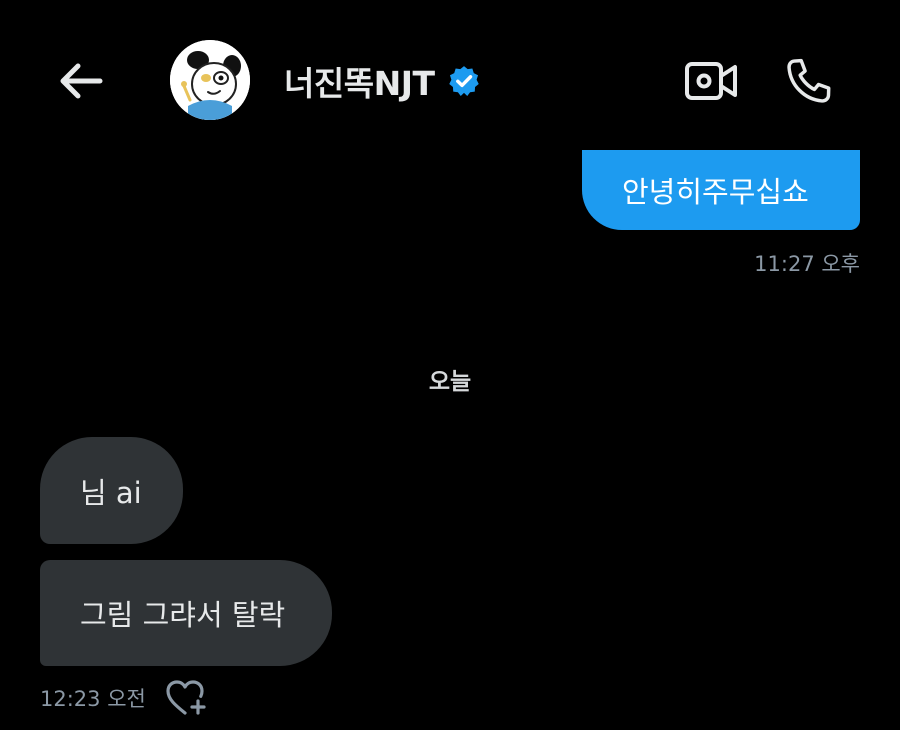  I want to click on outgoing-message-timestamp: 11:27 오후, so click(807, 264).